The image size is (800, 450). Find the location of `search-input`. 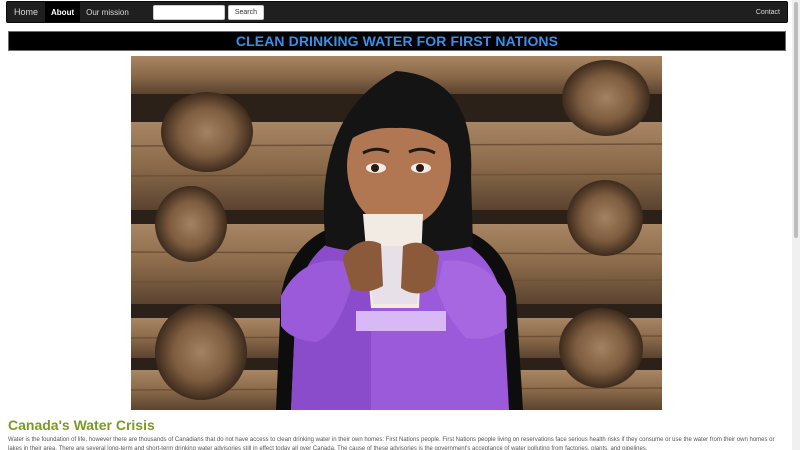

search-input is located at coordinates (188, 12).